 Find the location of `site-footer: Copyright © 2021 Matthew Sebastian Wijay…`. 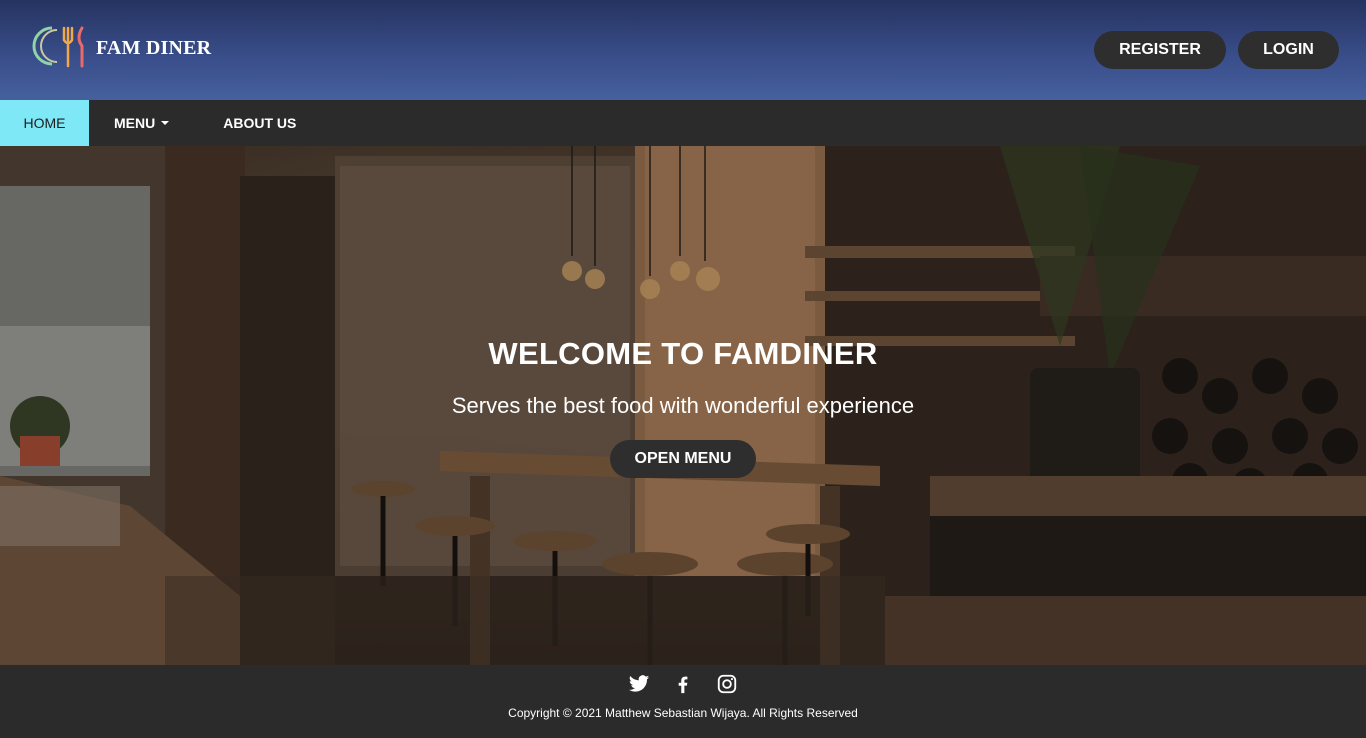

site-footer: Copyright © 2021 Matthew Sebastian Wijay… is located at coordinates (683, 701).